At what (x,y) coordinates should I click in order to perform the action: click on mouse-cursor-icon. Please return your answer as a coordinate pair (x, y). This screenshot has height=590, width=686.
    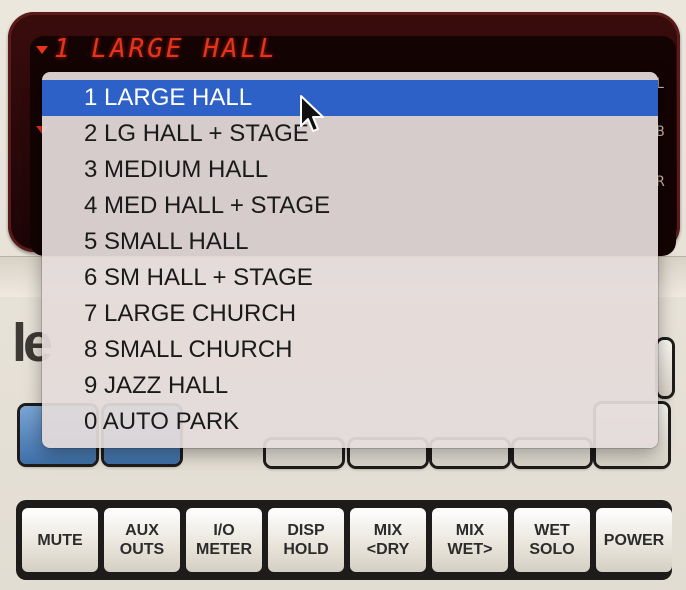
    Looking at the image, I should click on (312, 113).